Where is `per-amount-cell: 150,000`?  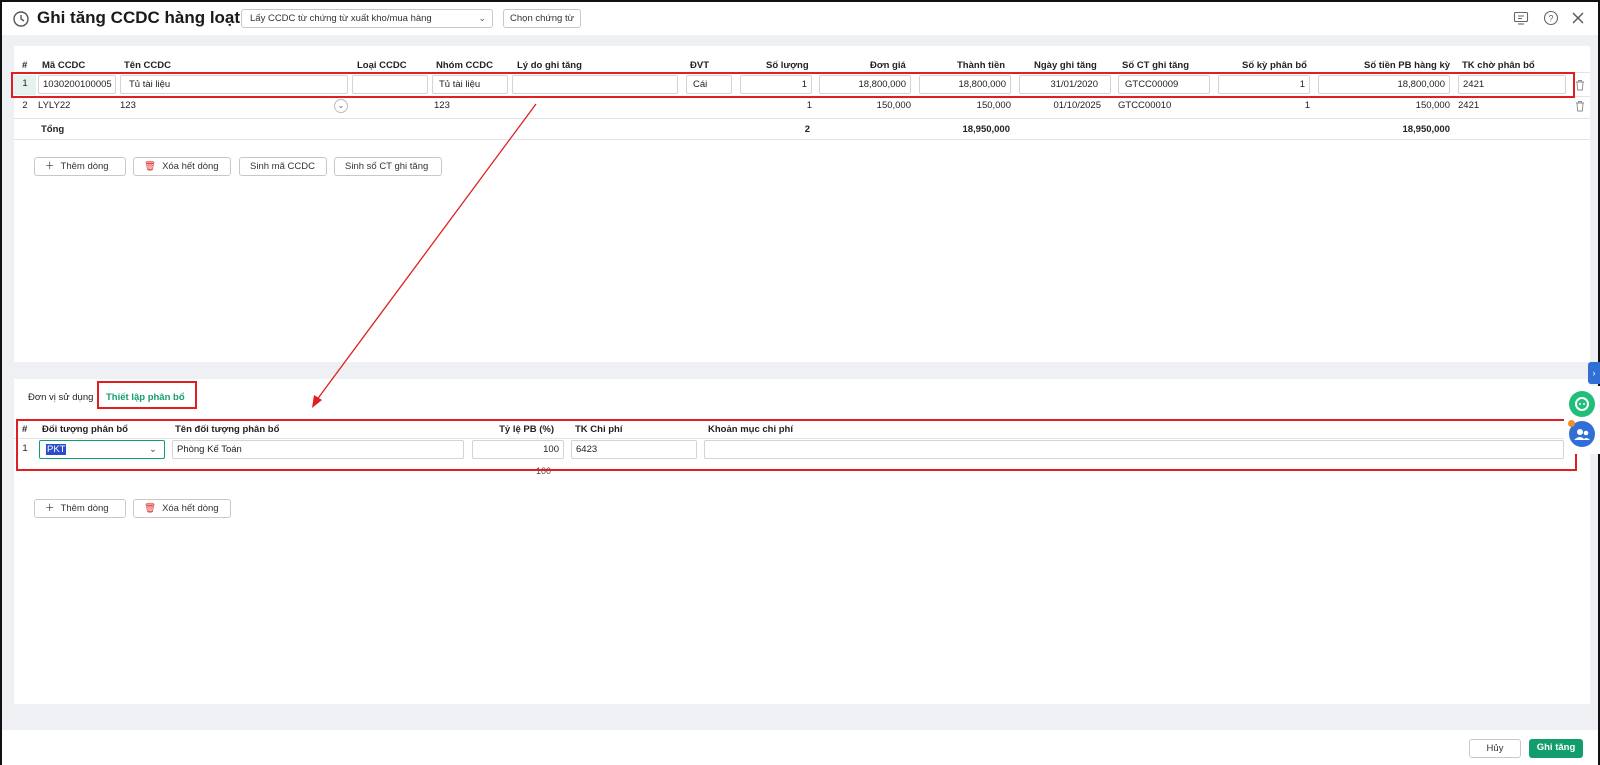
per-amount-cell: 150,000 is located at coordinates (1386, 106).